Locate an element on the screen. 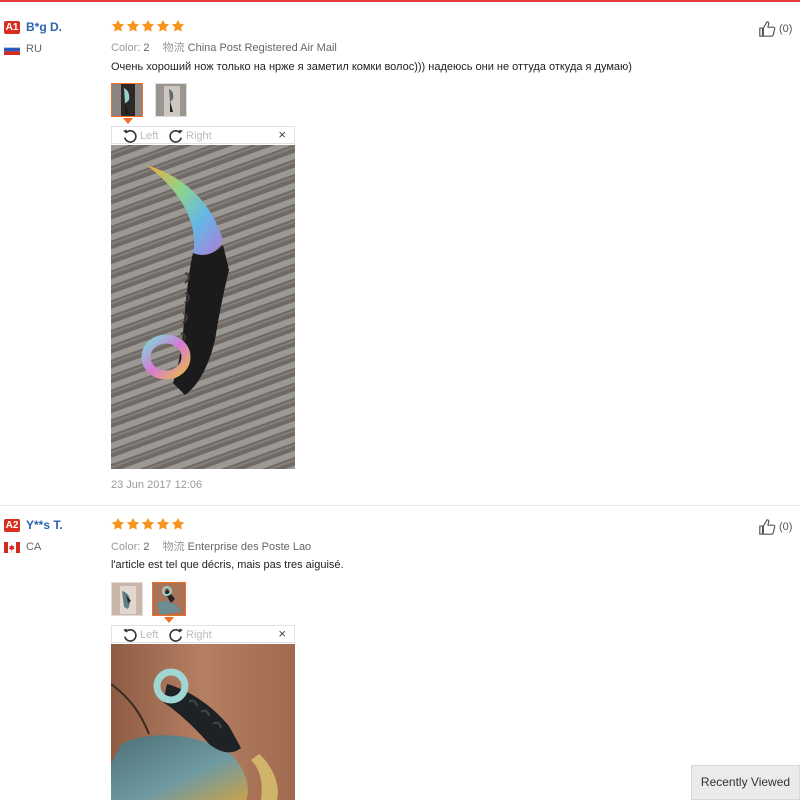 This screenshot has width=800, height=800. reviewer-country: RU is located at coordinates (34, 49).